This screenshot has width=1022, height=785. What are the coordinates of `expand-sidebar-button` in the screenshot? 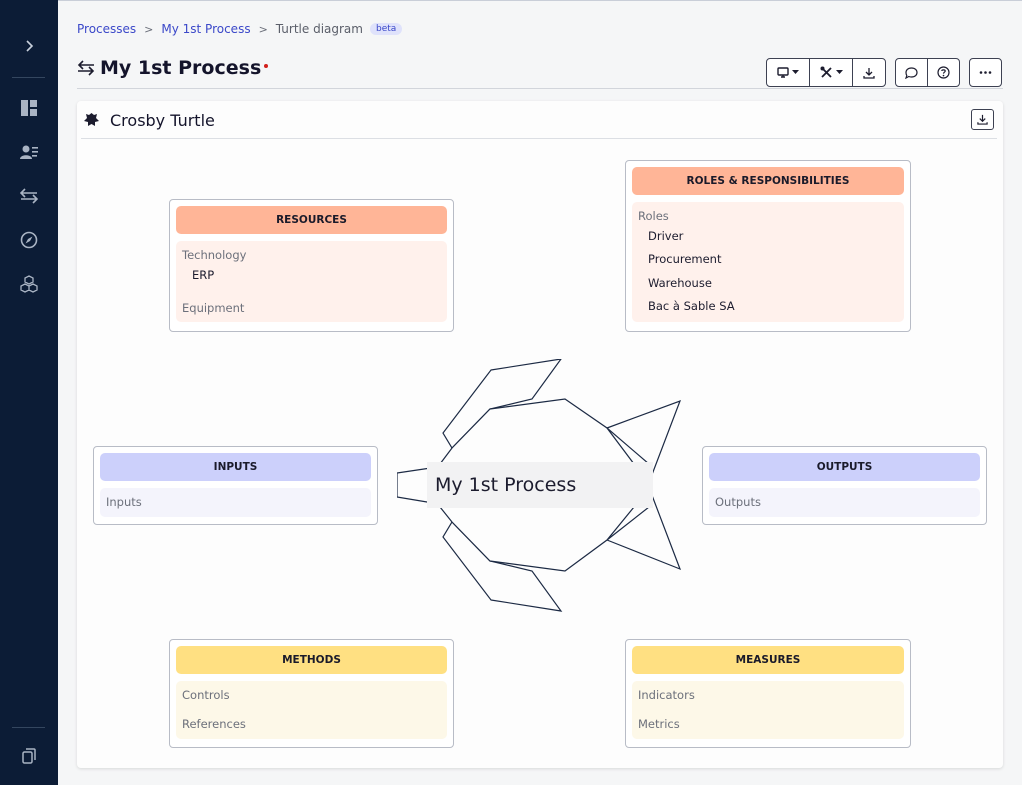 It's located at (29, 46).